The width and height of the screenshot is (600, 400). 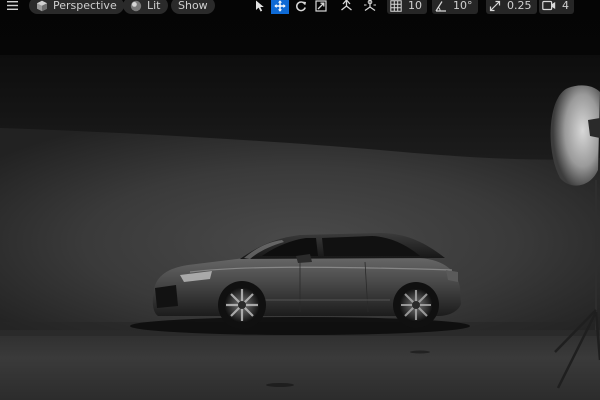 I want to click on grid-snap-control: 10, so click(x=407, y=7).